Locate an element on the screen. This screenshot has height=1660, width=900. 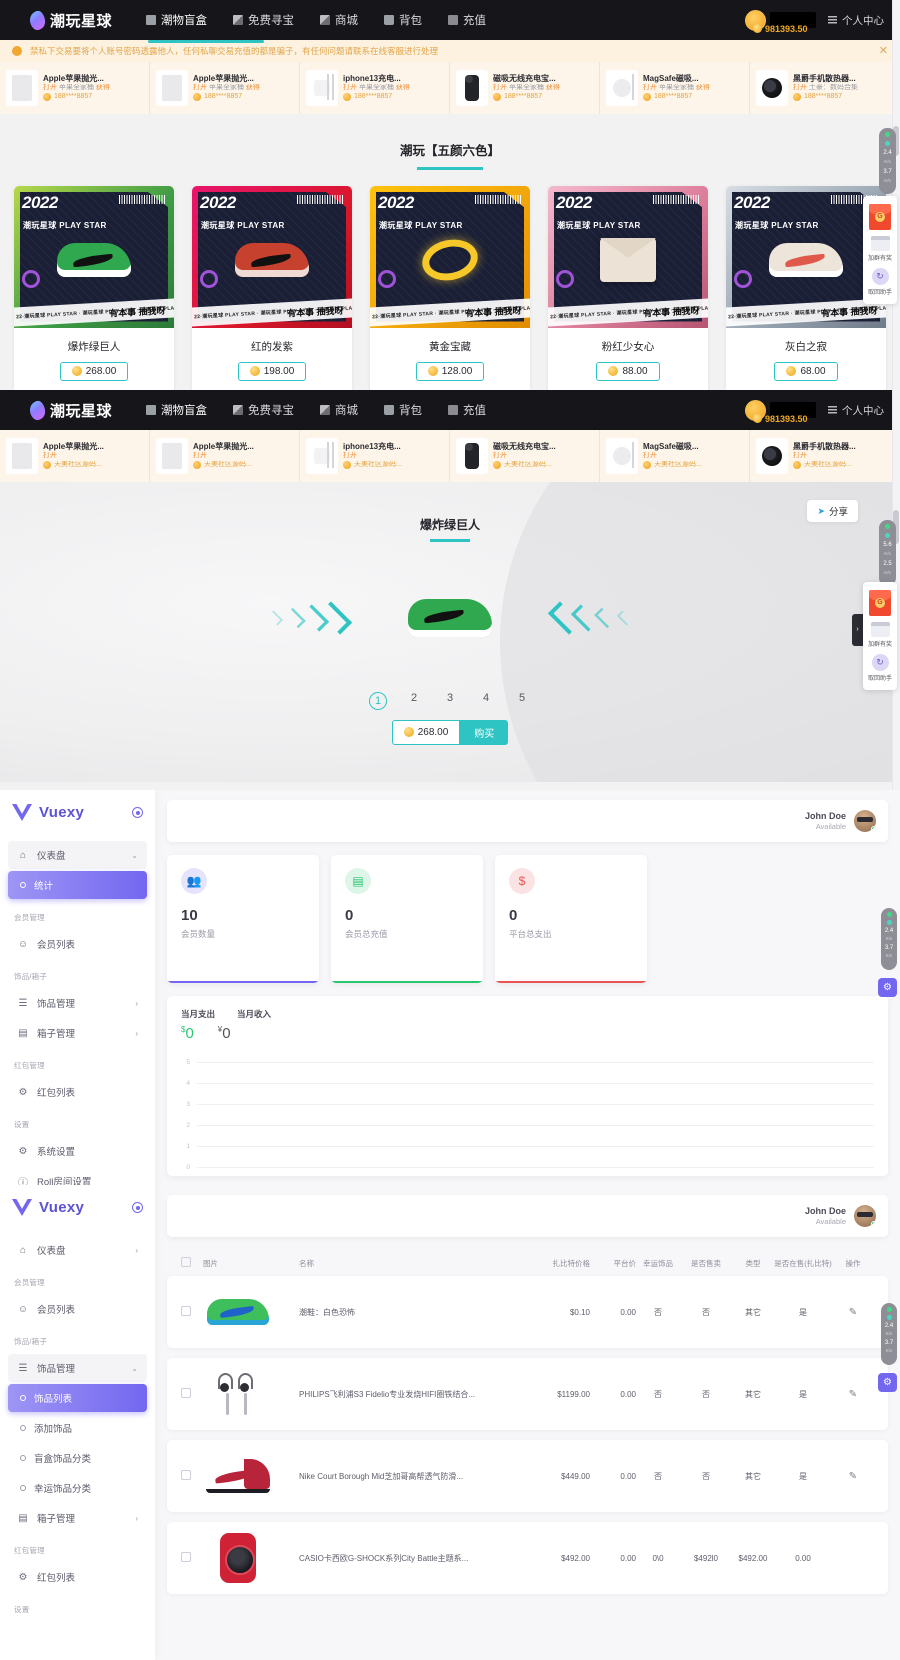
sidebar-item-statistics: 统计 is located at coordinates (77, 885).